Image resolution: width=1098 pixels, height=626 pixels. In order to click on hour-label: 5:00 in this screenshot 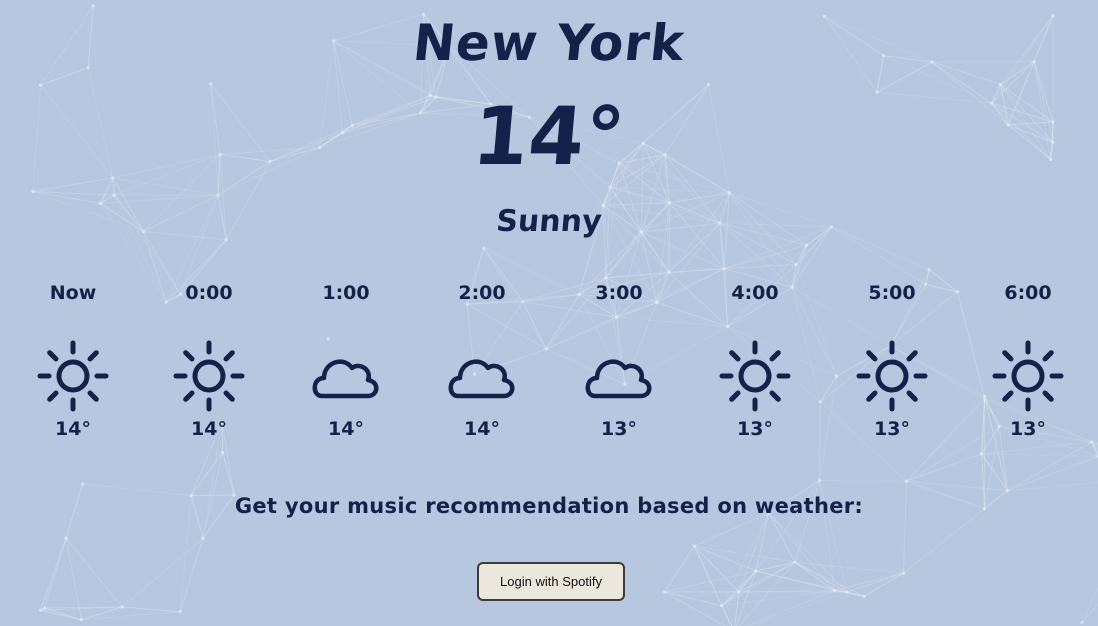, I will do `click(892, 293)`.